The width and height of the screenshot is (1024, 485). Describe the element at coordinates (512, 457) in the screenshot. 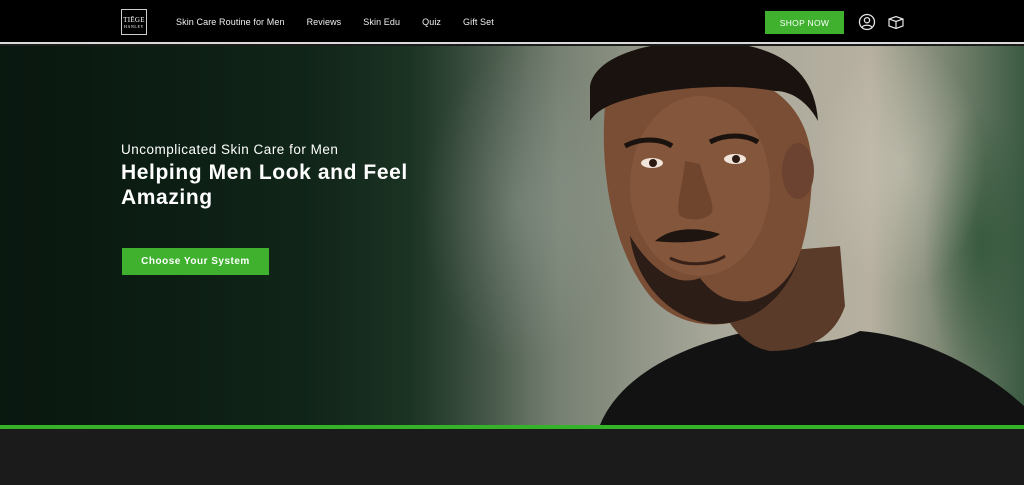

I see `below-hero-band` at that location.